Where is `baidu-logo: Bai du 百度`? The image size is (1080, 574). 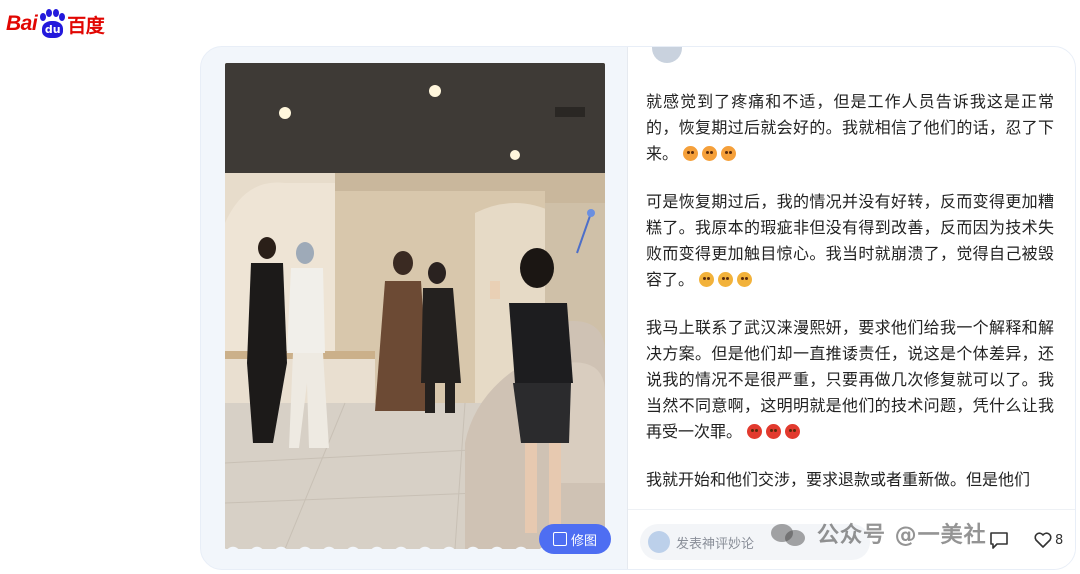 baidu-logo: Bai du 百度 is located at coordinates (61, 24).